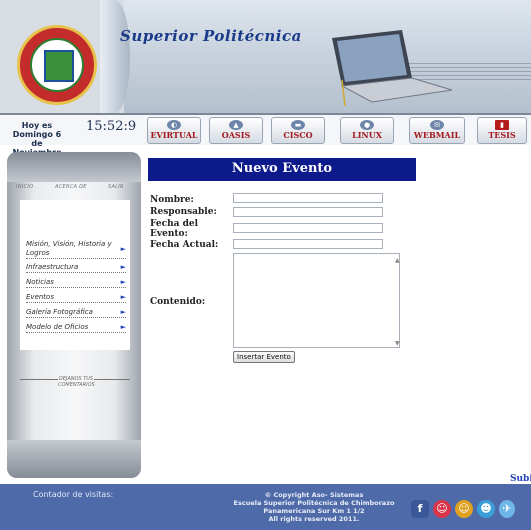 Image resolution: width=531 pixels, height=530 pixels. I want to click on nombre-label: Nombre:, so click(172, 200).